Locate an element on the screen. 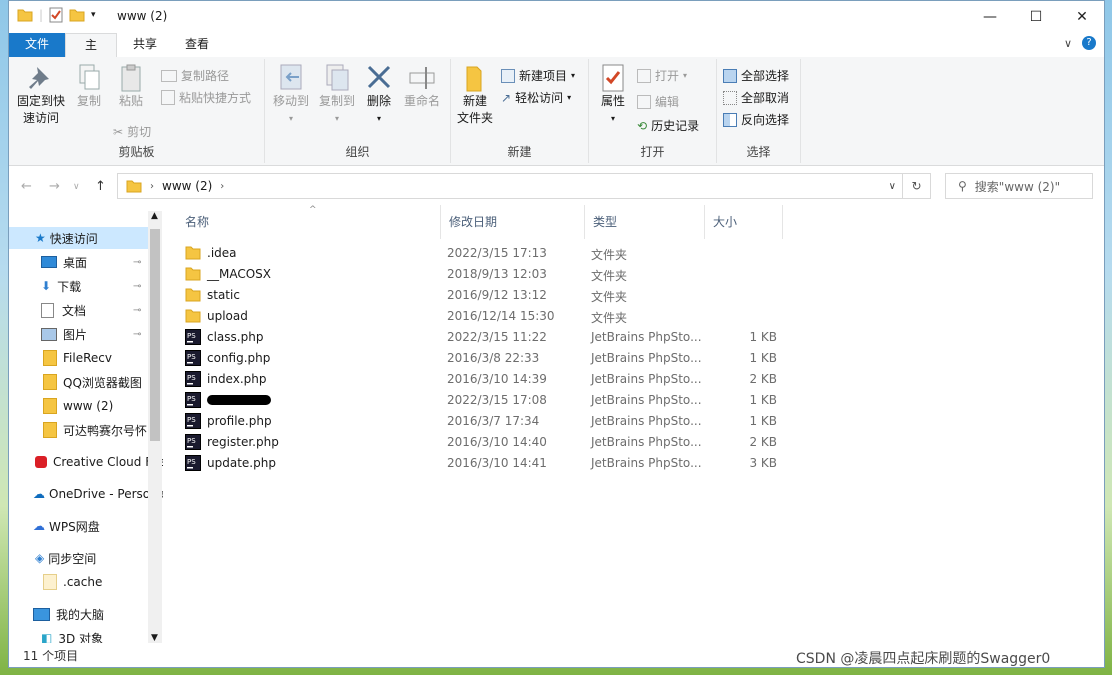 This screenshot has height=675, width=1112. copy-to-button: 复制到 ▾ is located at coordinates (337, 95).